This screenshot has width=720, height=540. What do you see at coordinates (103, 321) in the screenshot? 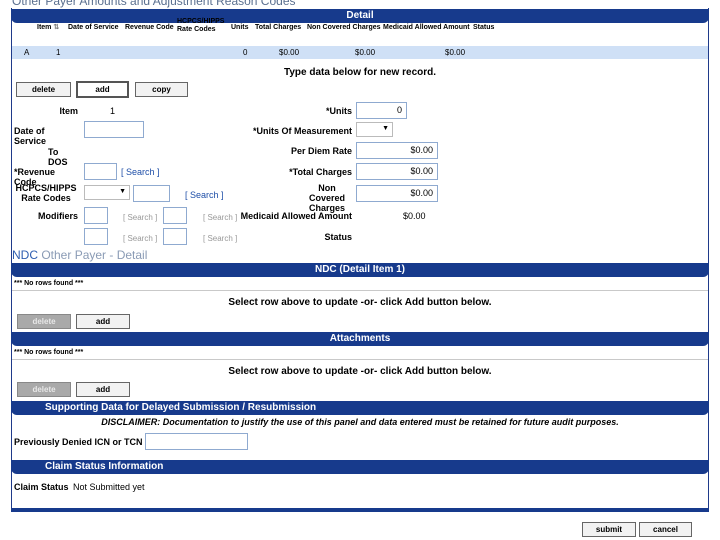
I see `ndc-add-button: add` at bounding box center [103, 321].